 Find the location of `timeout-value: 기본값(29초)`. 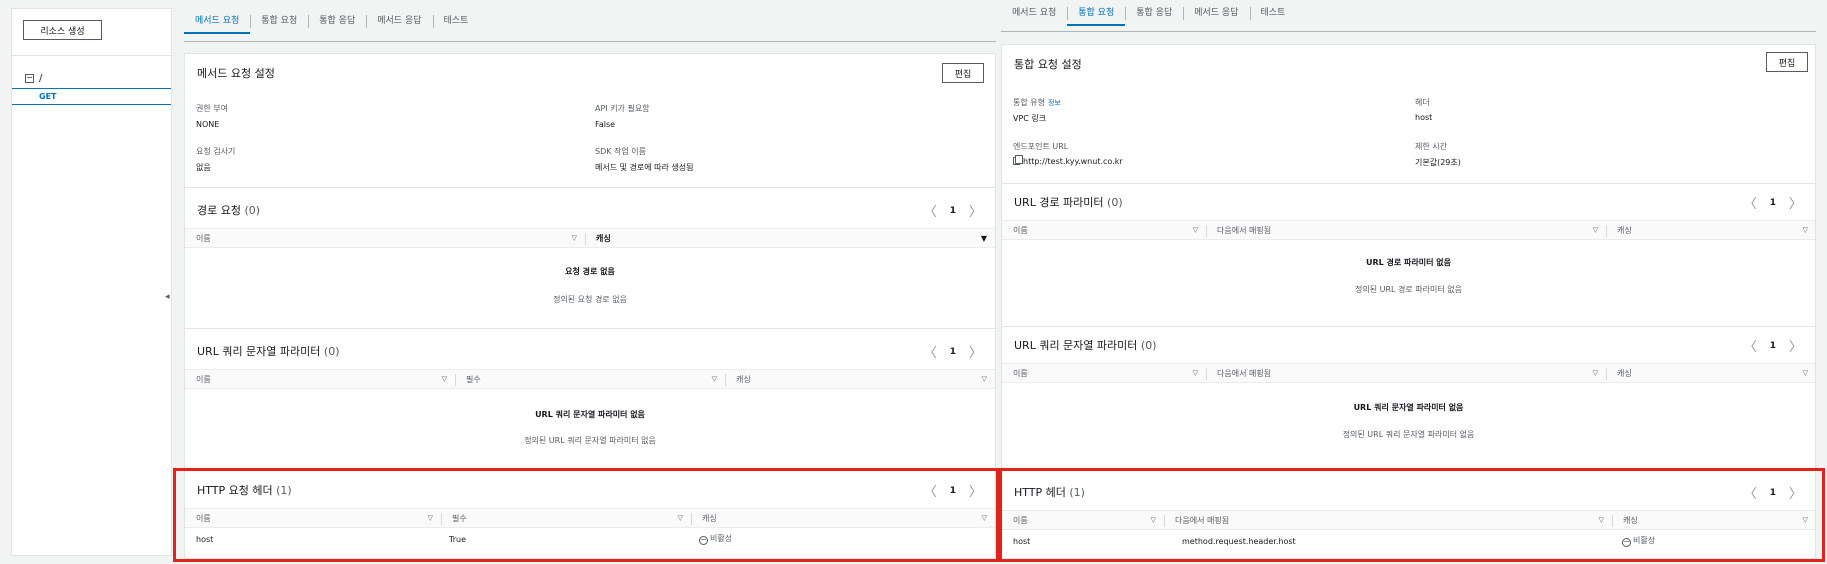

timeout-value: 기본값(29초) is located at coordinates (1438, 162).